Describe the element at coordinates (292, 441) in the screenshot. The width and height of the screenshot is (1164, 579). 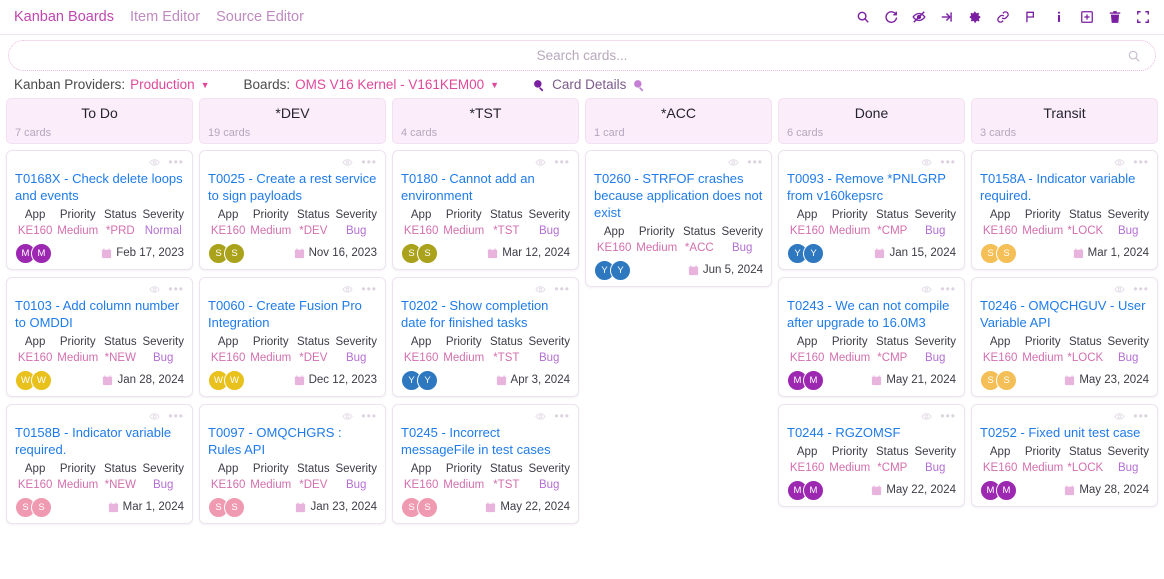
I see `card-title: T0097 - OMQCHGRS : Rules API` at that location.